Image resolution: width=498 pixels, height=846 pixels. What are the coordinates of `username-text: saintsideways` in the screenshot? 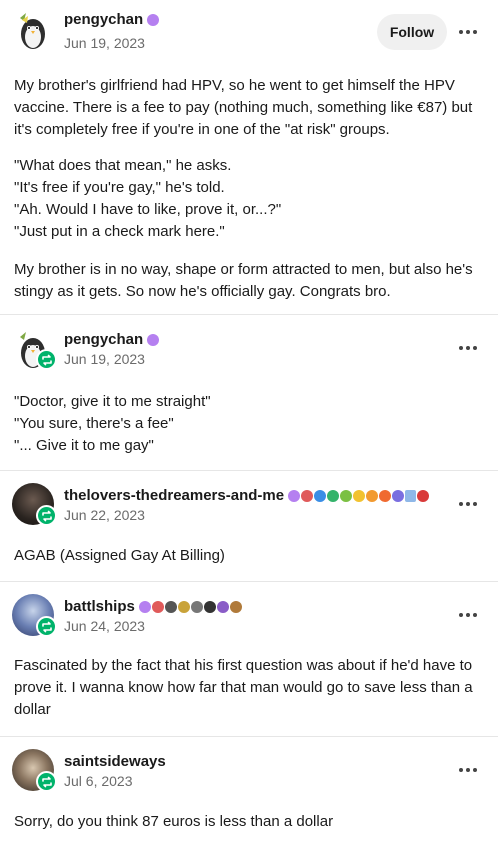 It's located at (115, 761).